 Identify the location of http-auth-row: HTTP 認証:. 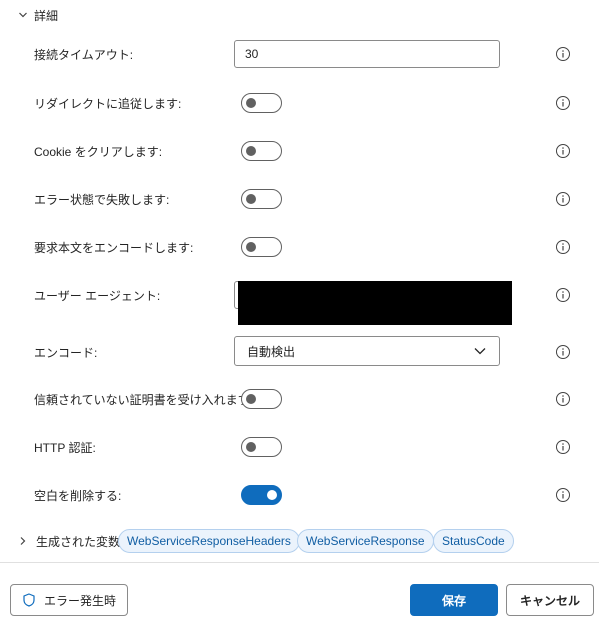
(299, 447).